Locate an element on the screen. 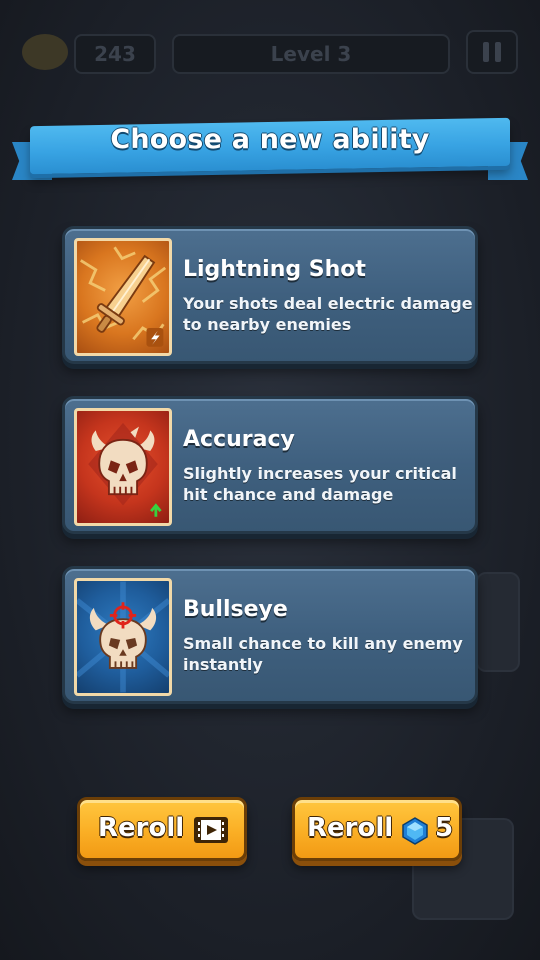  pause-button is located at coordinates (492, 52).